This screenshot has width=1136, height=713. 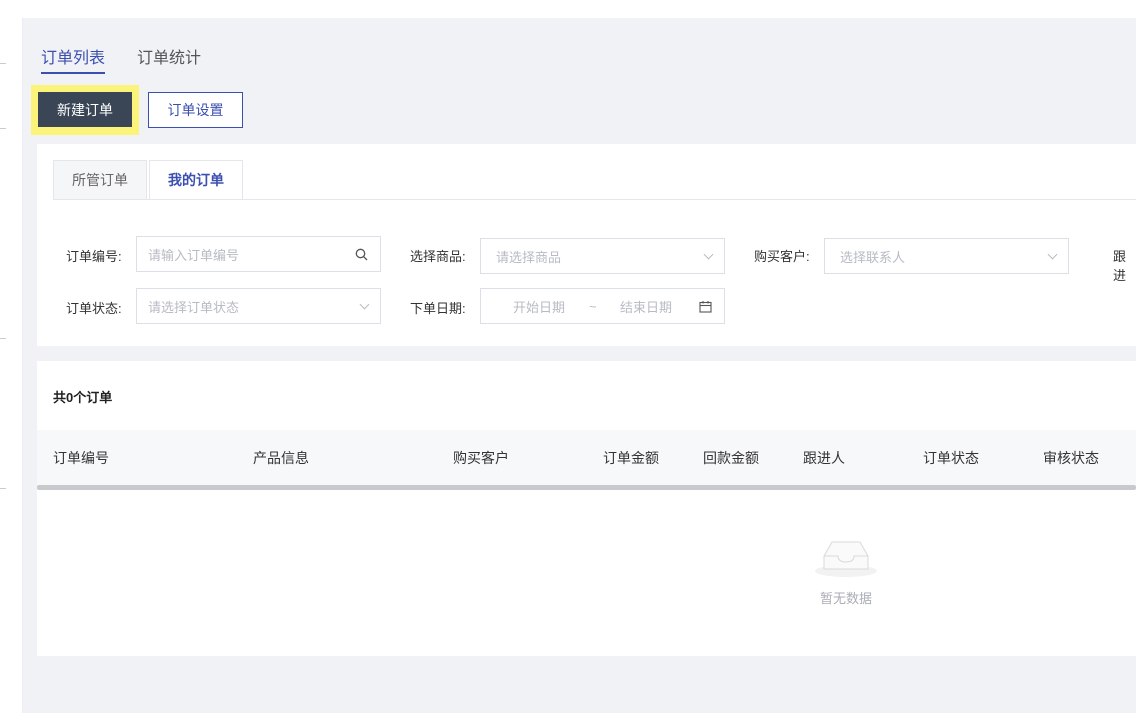 I want to click on empty-state-text: 暂无数据, so click(x=845, y=598).